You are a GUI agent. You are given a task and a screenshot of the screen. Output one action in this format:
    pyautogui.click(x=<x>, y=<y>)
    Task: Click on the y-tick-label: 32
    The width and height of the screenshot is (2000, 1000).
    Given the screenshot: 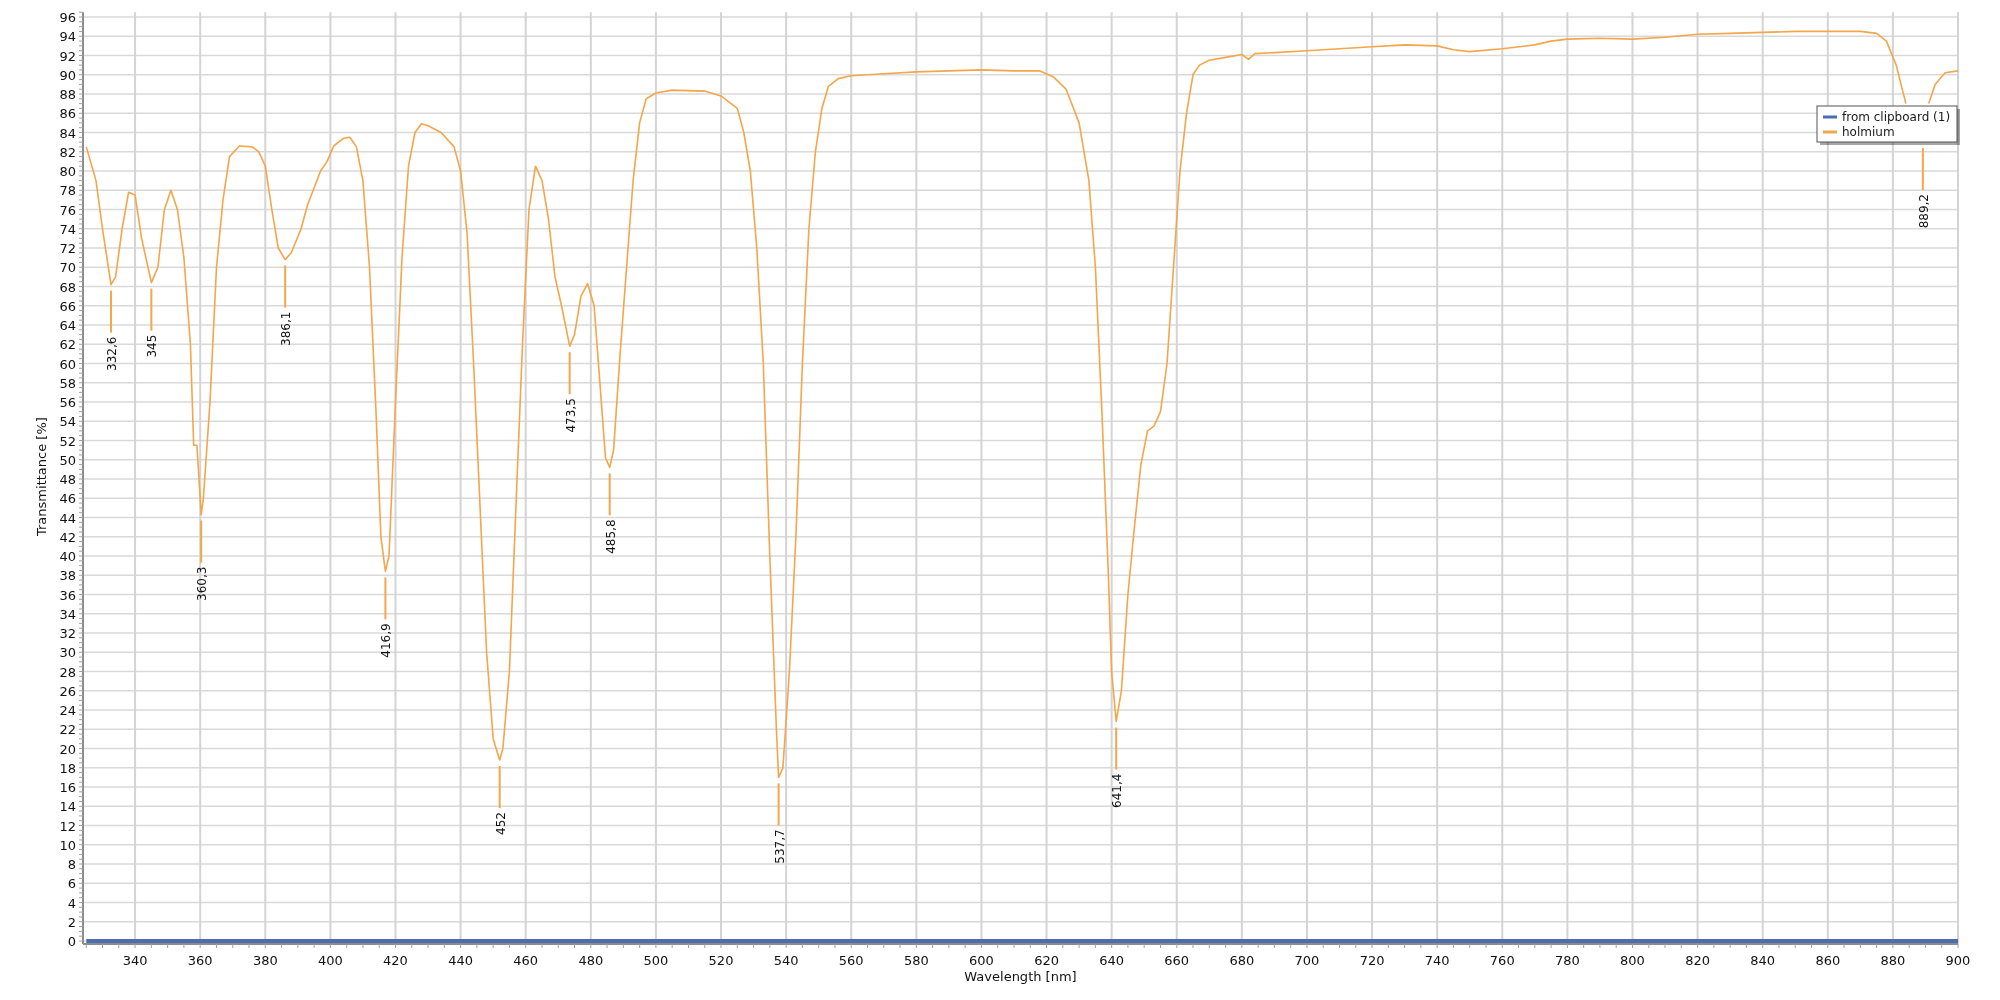 What is the action you would take?
    pyautogui.click(x=67, y=633)
    